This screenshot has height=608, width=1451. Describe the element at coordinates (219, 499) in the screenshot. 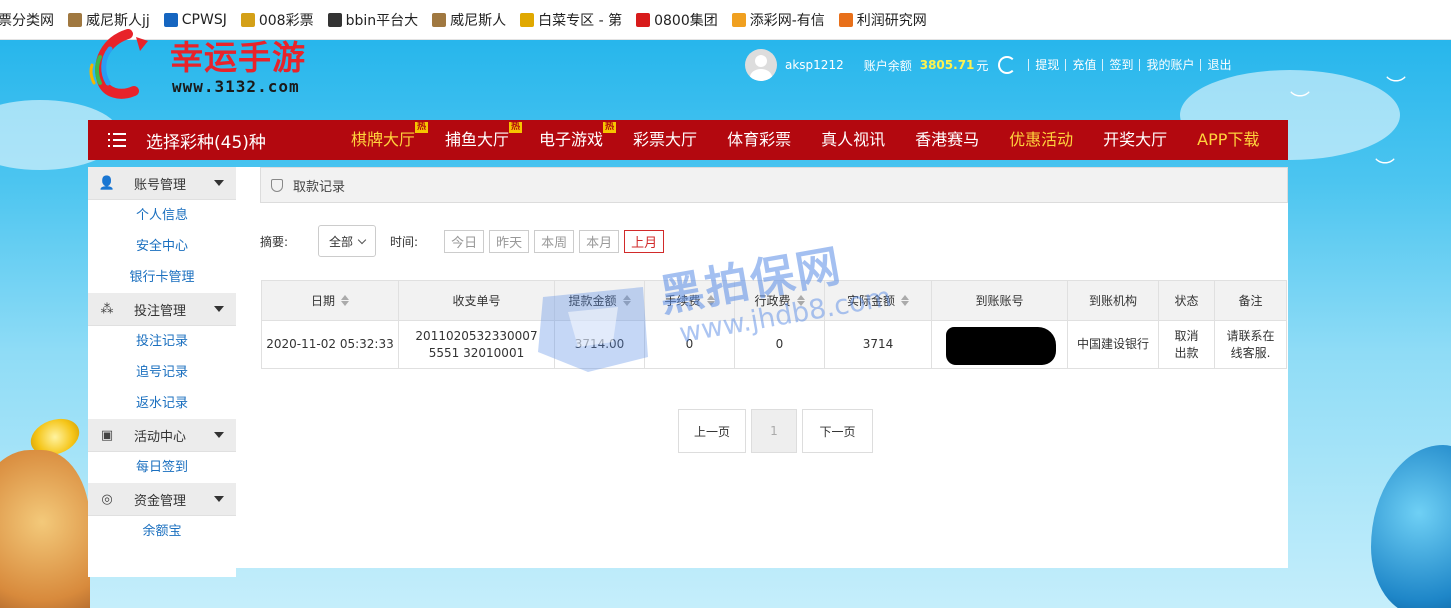

I see `caret-down-icon` at that location.